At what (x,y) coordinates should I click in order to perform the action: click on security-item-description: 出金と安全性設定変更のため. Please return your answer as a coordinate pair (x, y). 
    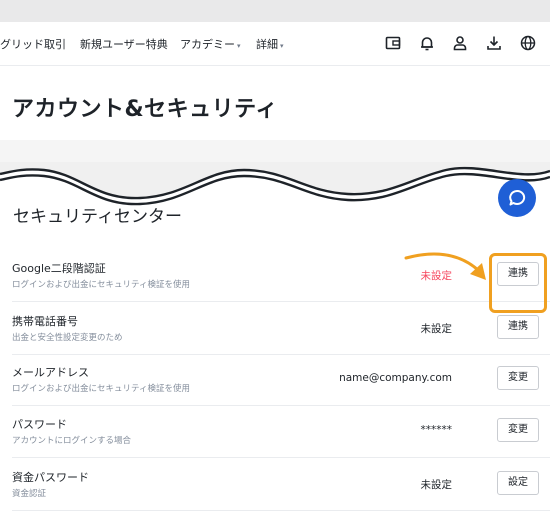
    Looking at the image, I should click on (67, 338).